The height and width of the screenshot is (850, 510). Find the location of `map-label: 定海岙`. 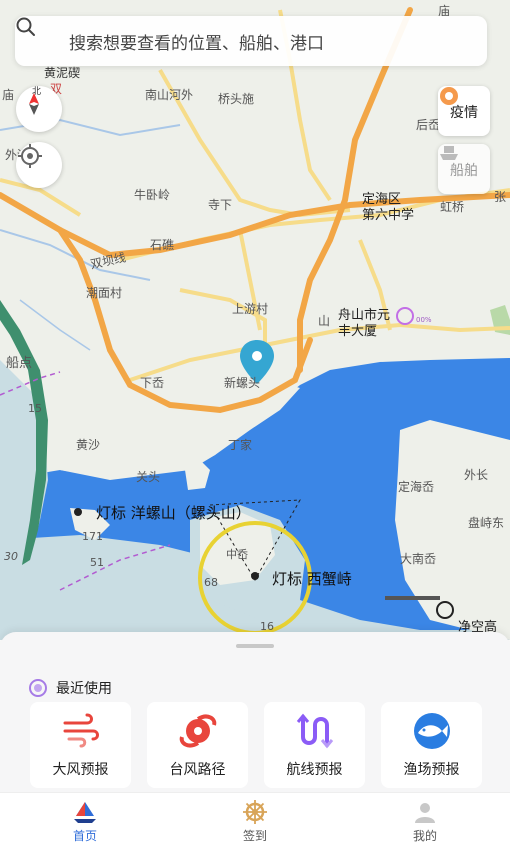

map-label: 定海岙 is located at coordinates (416, 487).